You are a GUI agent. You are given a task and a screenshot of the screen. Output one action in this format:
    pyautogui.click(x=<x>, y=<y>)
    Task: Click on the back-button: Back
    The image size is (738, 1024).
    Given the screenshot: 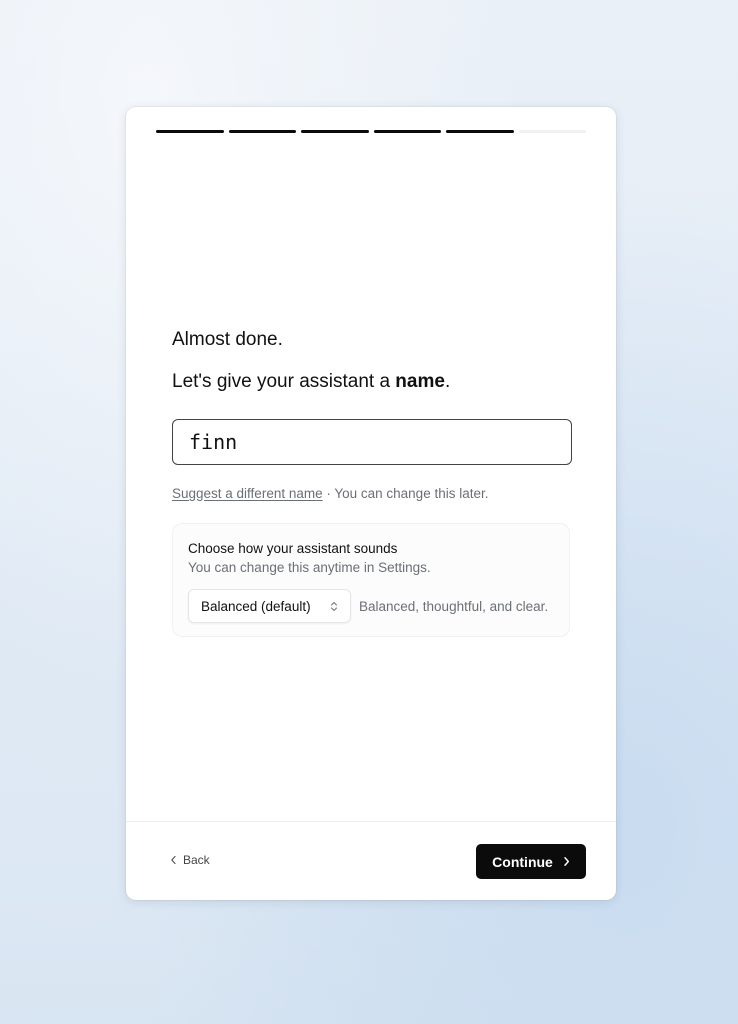 What is the action you would take?
    pyautogui.click(x=190, y=860)
    